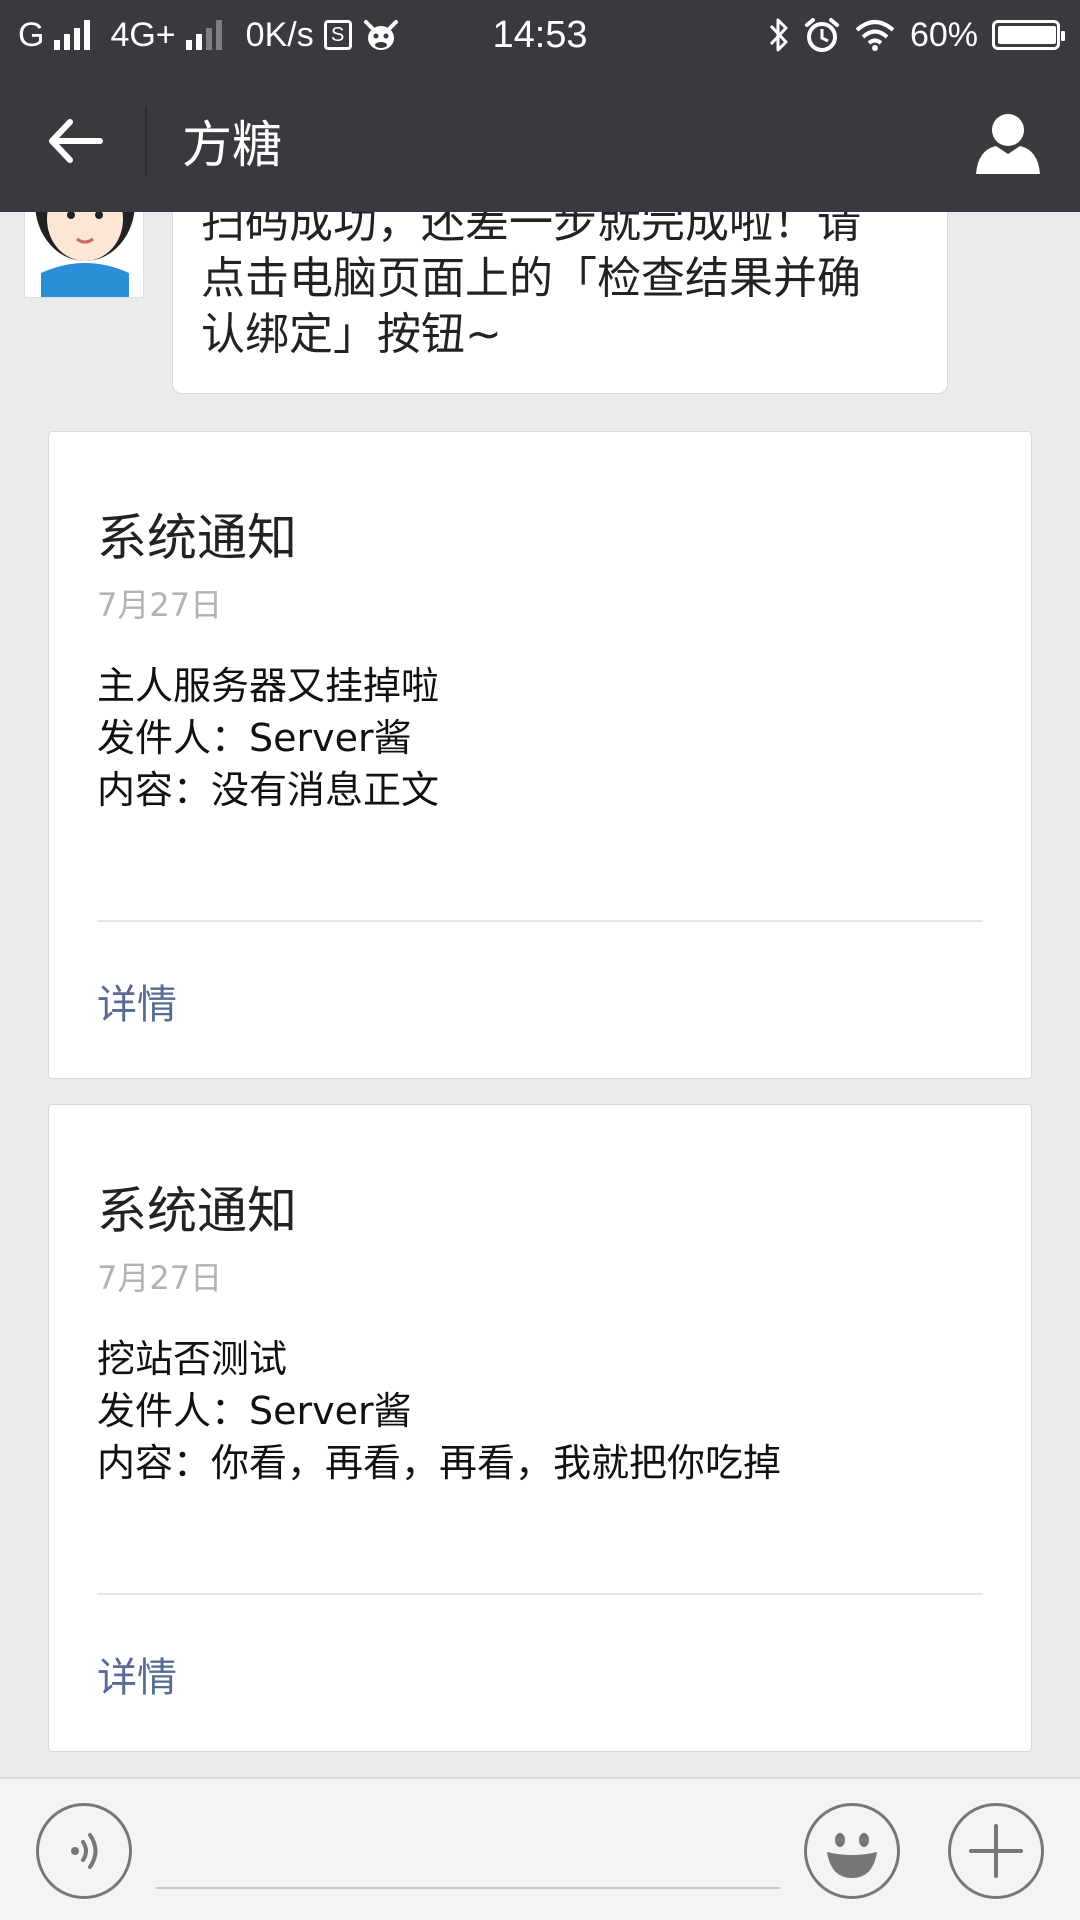 This screenshot has height=1920, width=1080. I want to click on card-line-subject: 挖站否测试, so click(192, 1359).